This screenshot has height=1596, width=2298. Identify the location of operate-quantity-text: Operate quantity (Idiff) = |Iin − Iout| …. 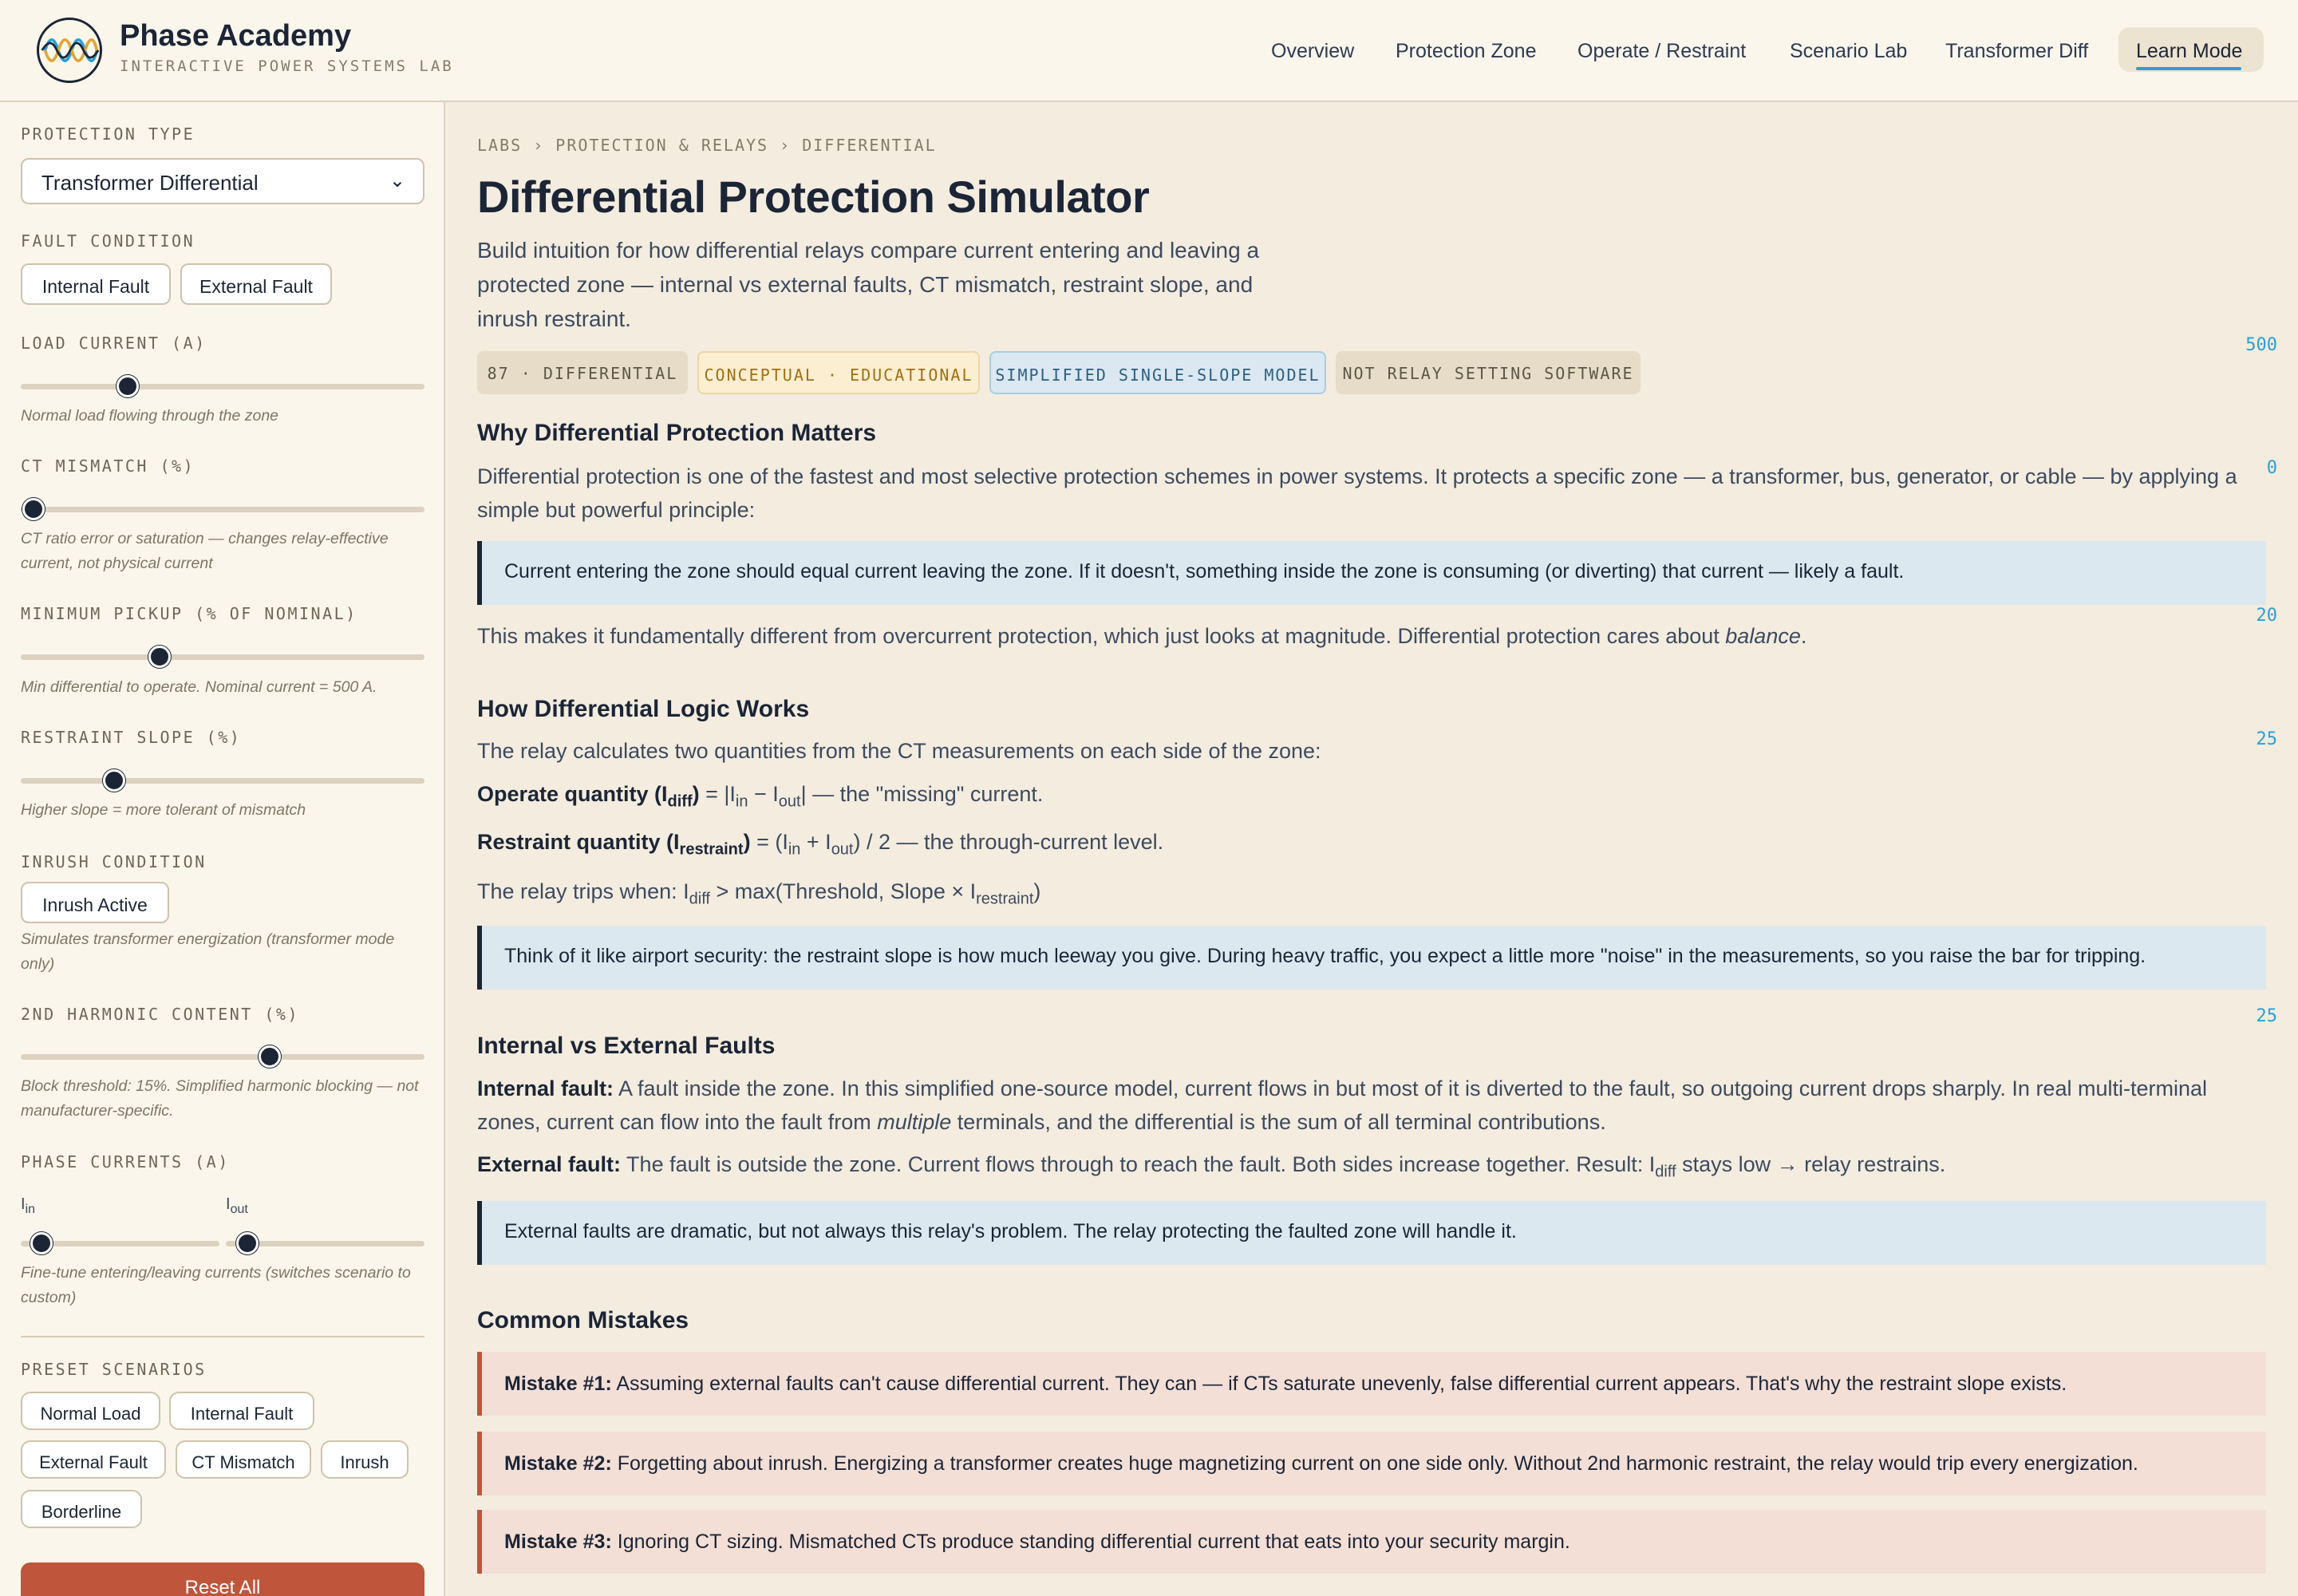
(761, 796).